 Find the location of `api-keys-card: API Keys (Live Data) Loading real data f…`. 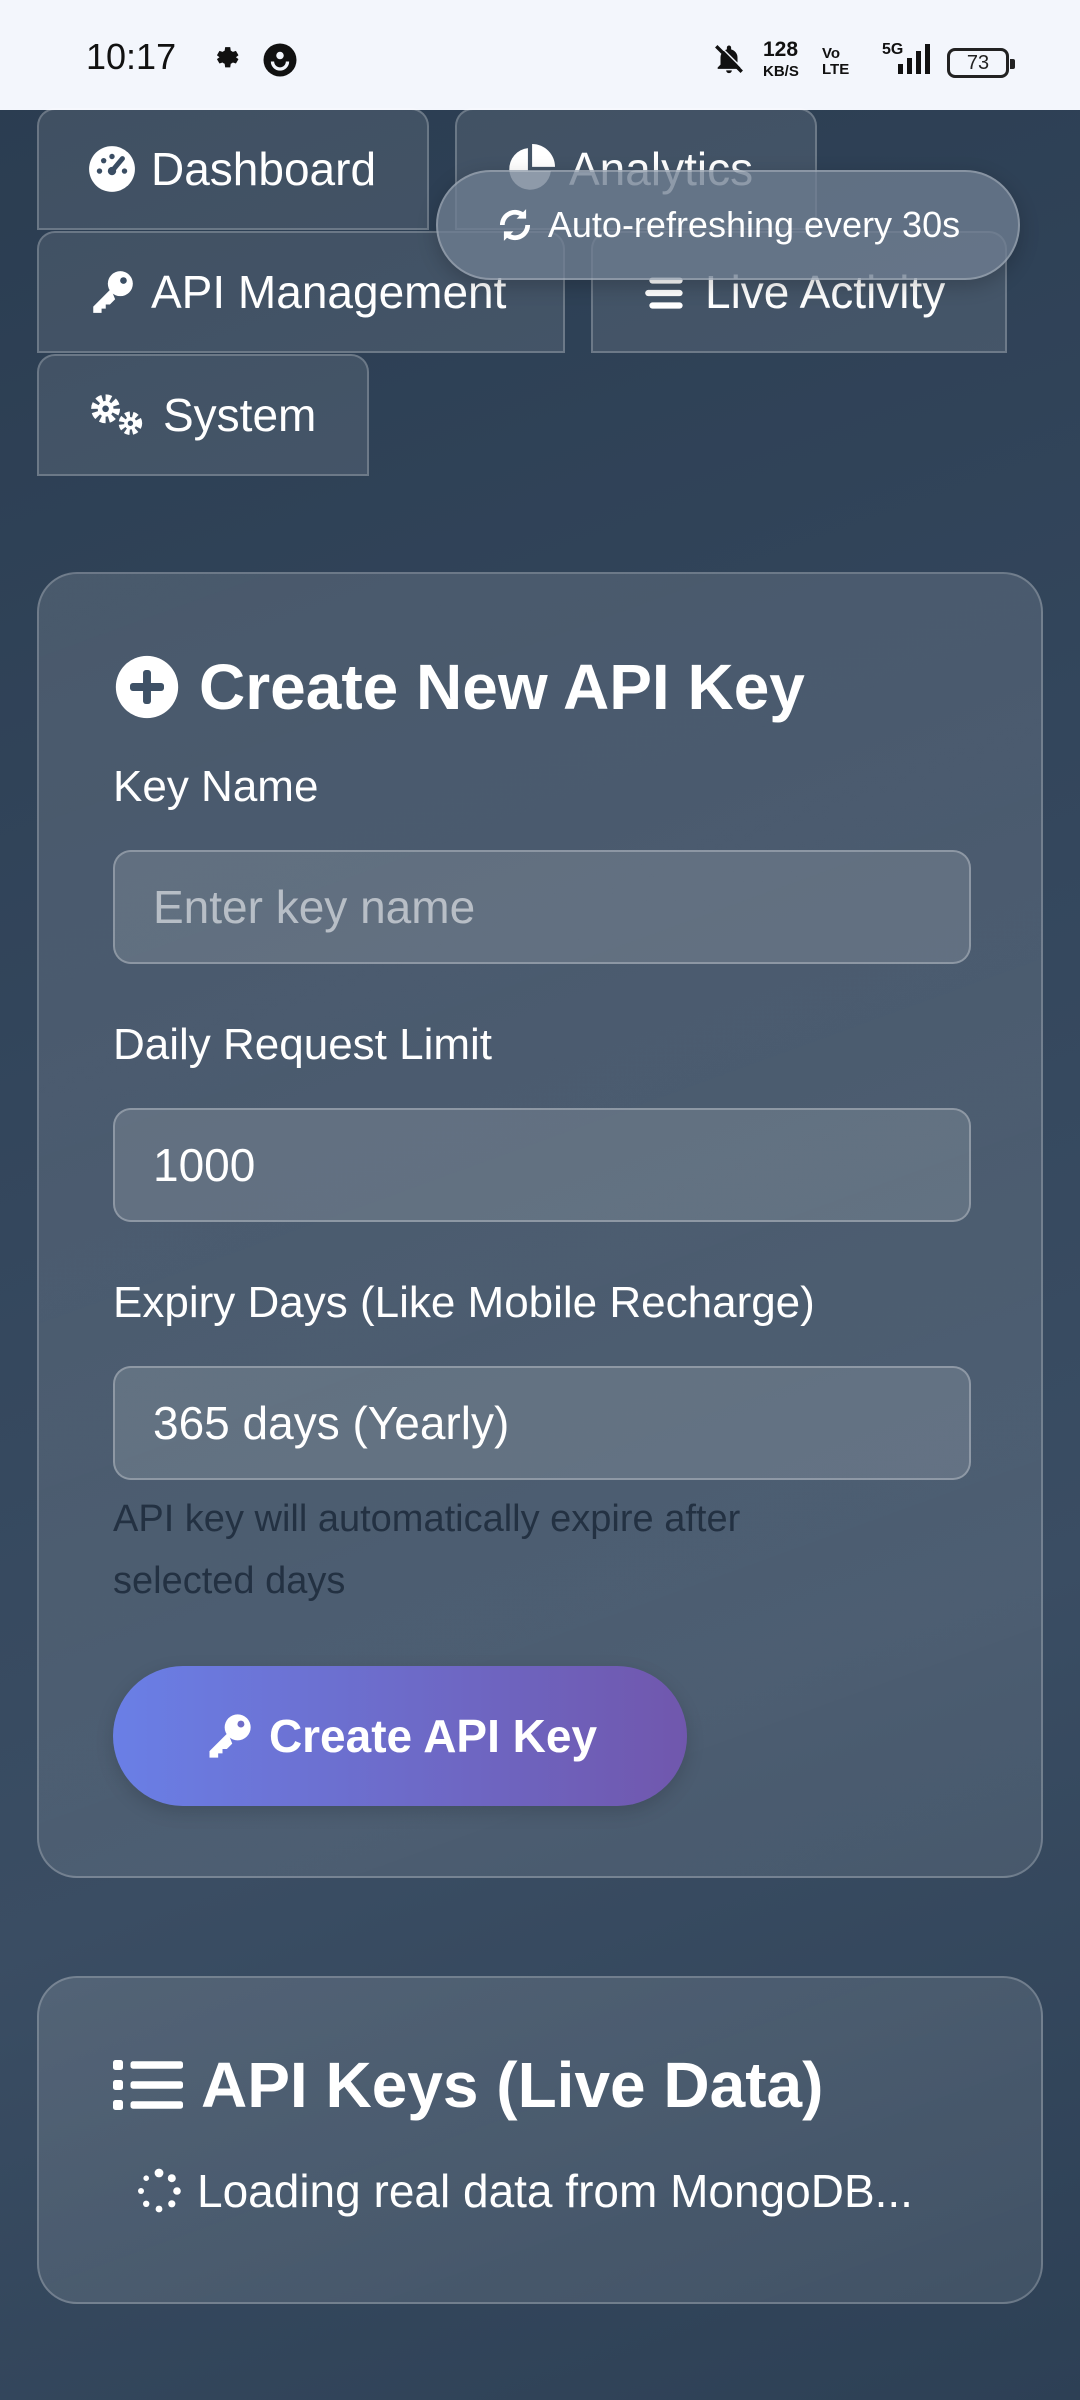

api-keys-card: API Keys (Live Data) Loading real data f… is located at coordinates (540, 2140).